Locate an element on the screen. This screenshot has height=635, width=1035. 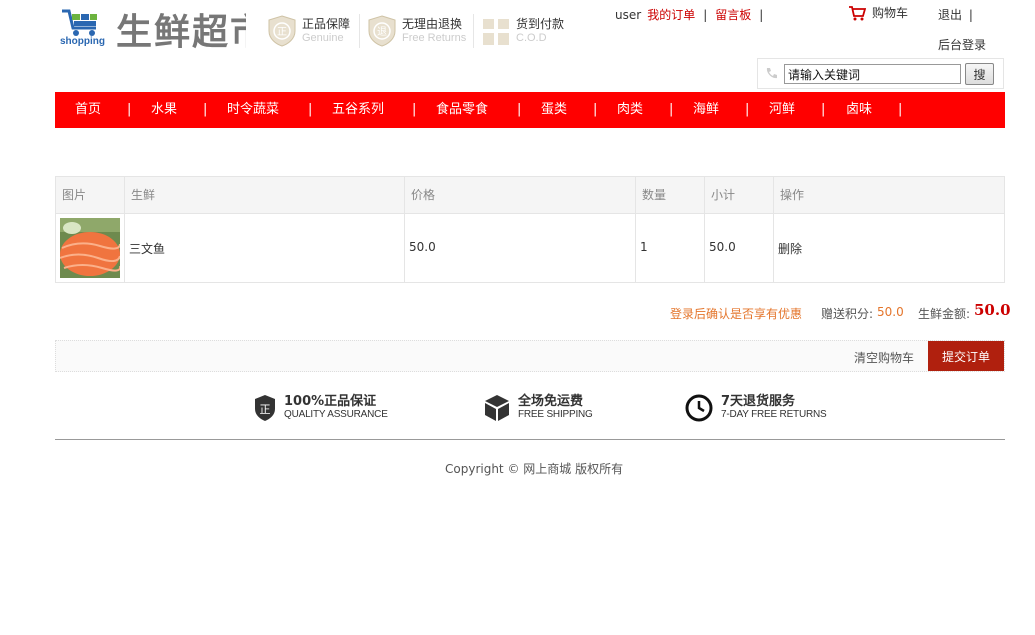
logout-link: 退出 | is located at coordinates (955, 14).